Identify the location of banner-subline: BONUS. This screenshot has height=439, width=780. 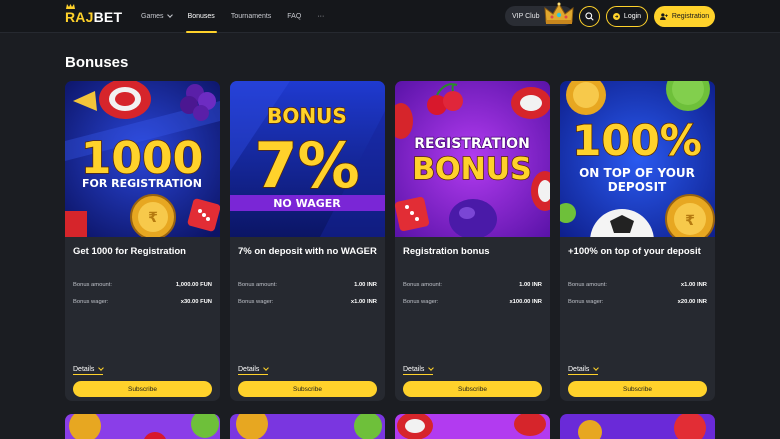
(471, 169).